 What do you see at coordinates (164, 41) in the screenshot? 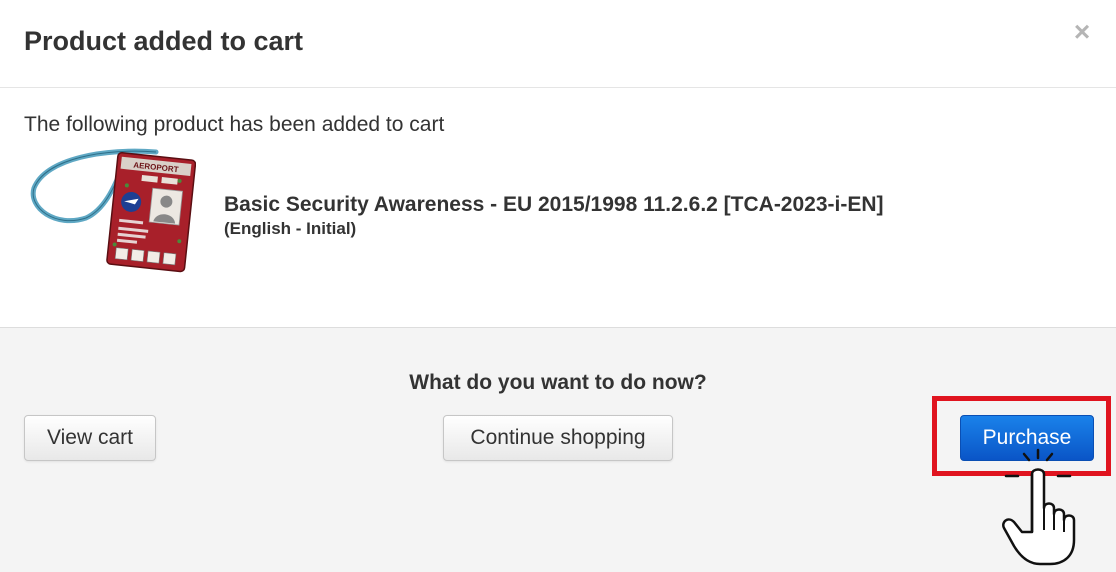
I see `modal-title: Product added to cart` at bounding box center [164, 41].